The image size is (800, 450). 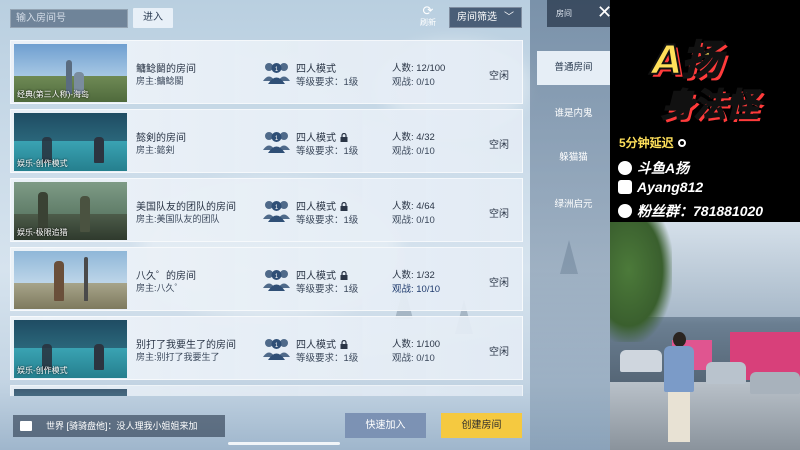 I want to click on room-row, so click(x=266, y=390).